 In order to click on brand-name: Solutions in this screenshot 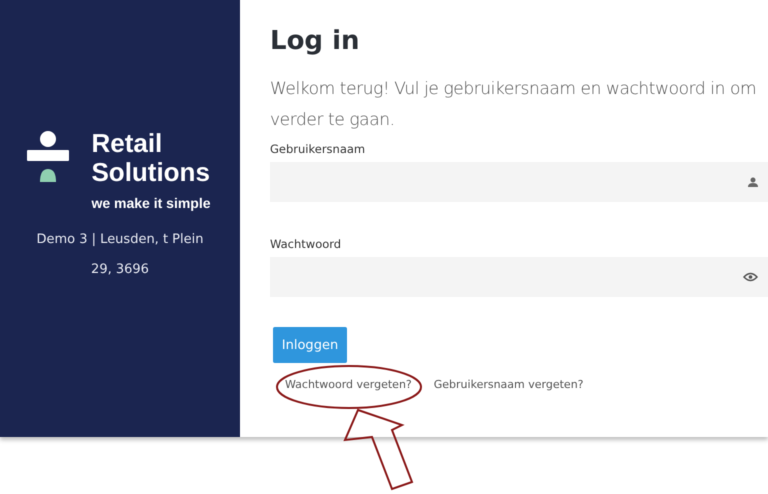, I will do `click(150, 172)`.